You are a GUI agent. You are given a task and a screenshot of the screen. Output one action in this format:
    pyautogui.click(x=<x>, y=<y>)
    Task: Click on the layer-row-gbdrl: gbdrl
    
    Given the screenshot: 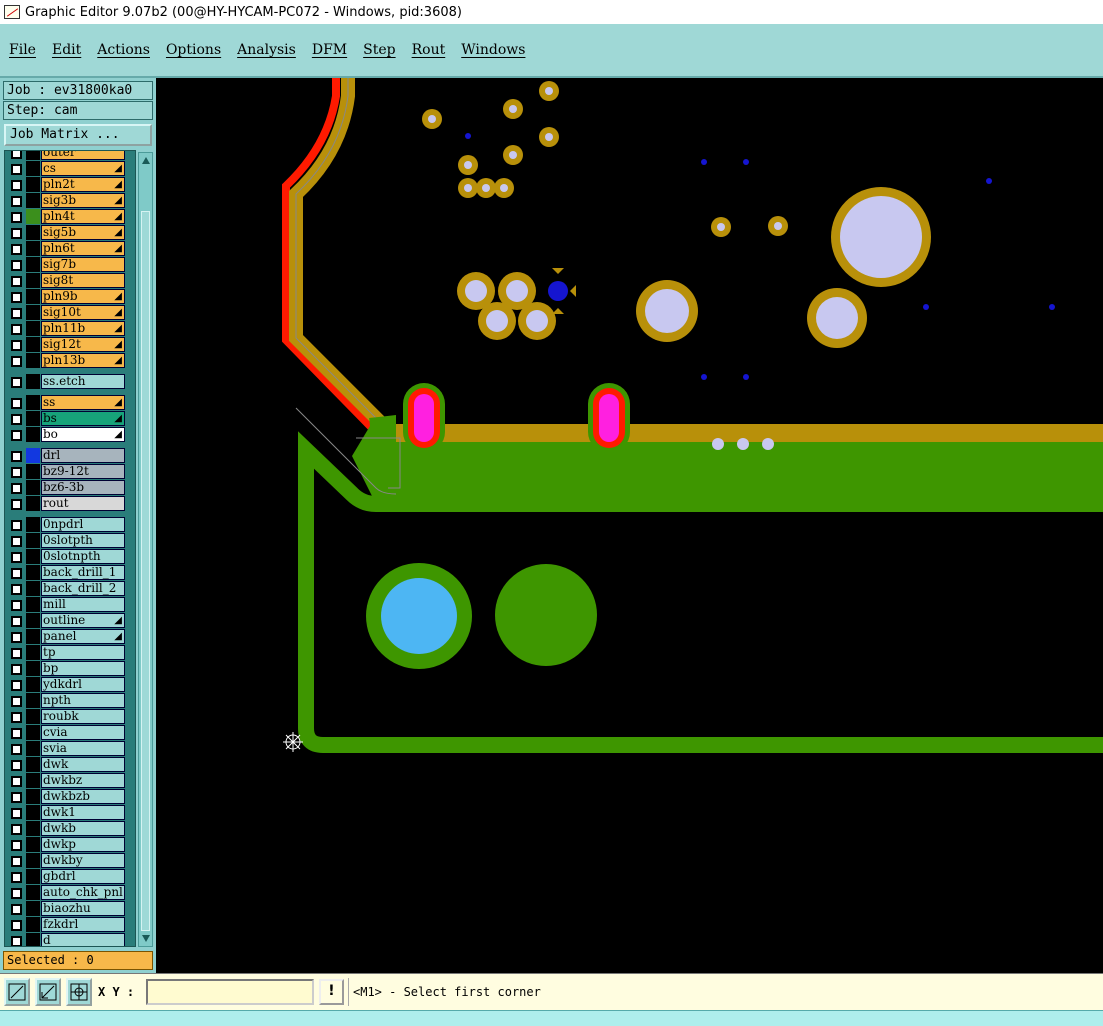 What is the action you would take?
    pyautogui.click(x=66, y=877)
    